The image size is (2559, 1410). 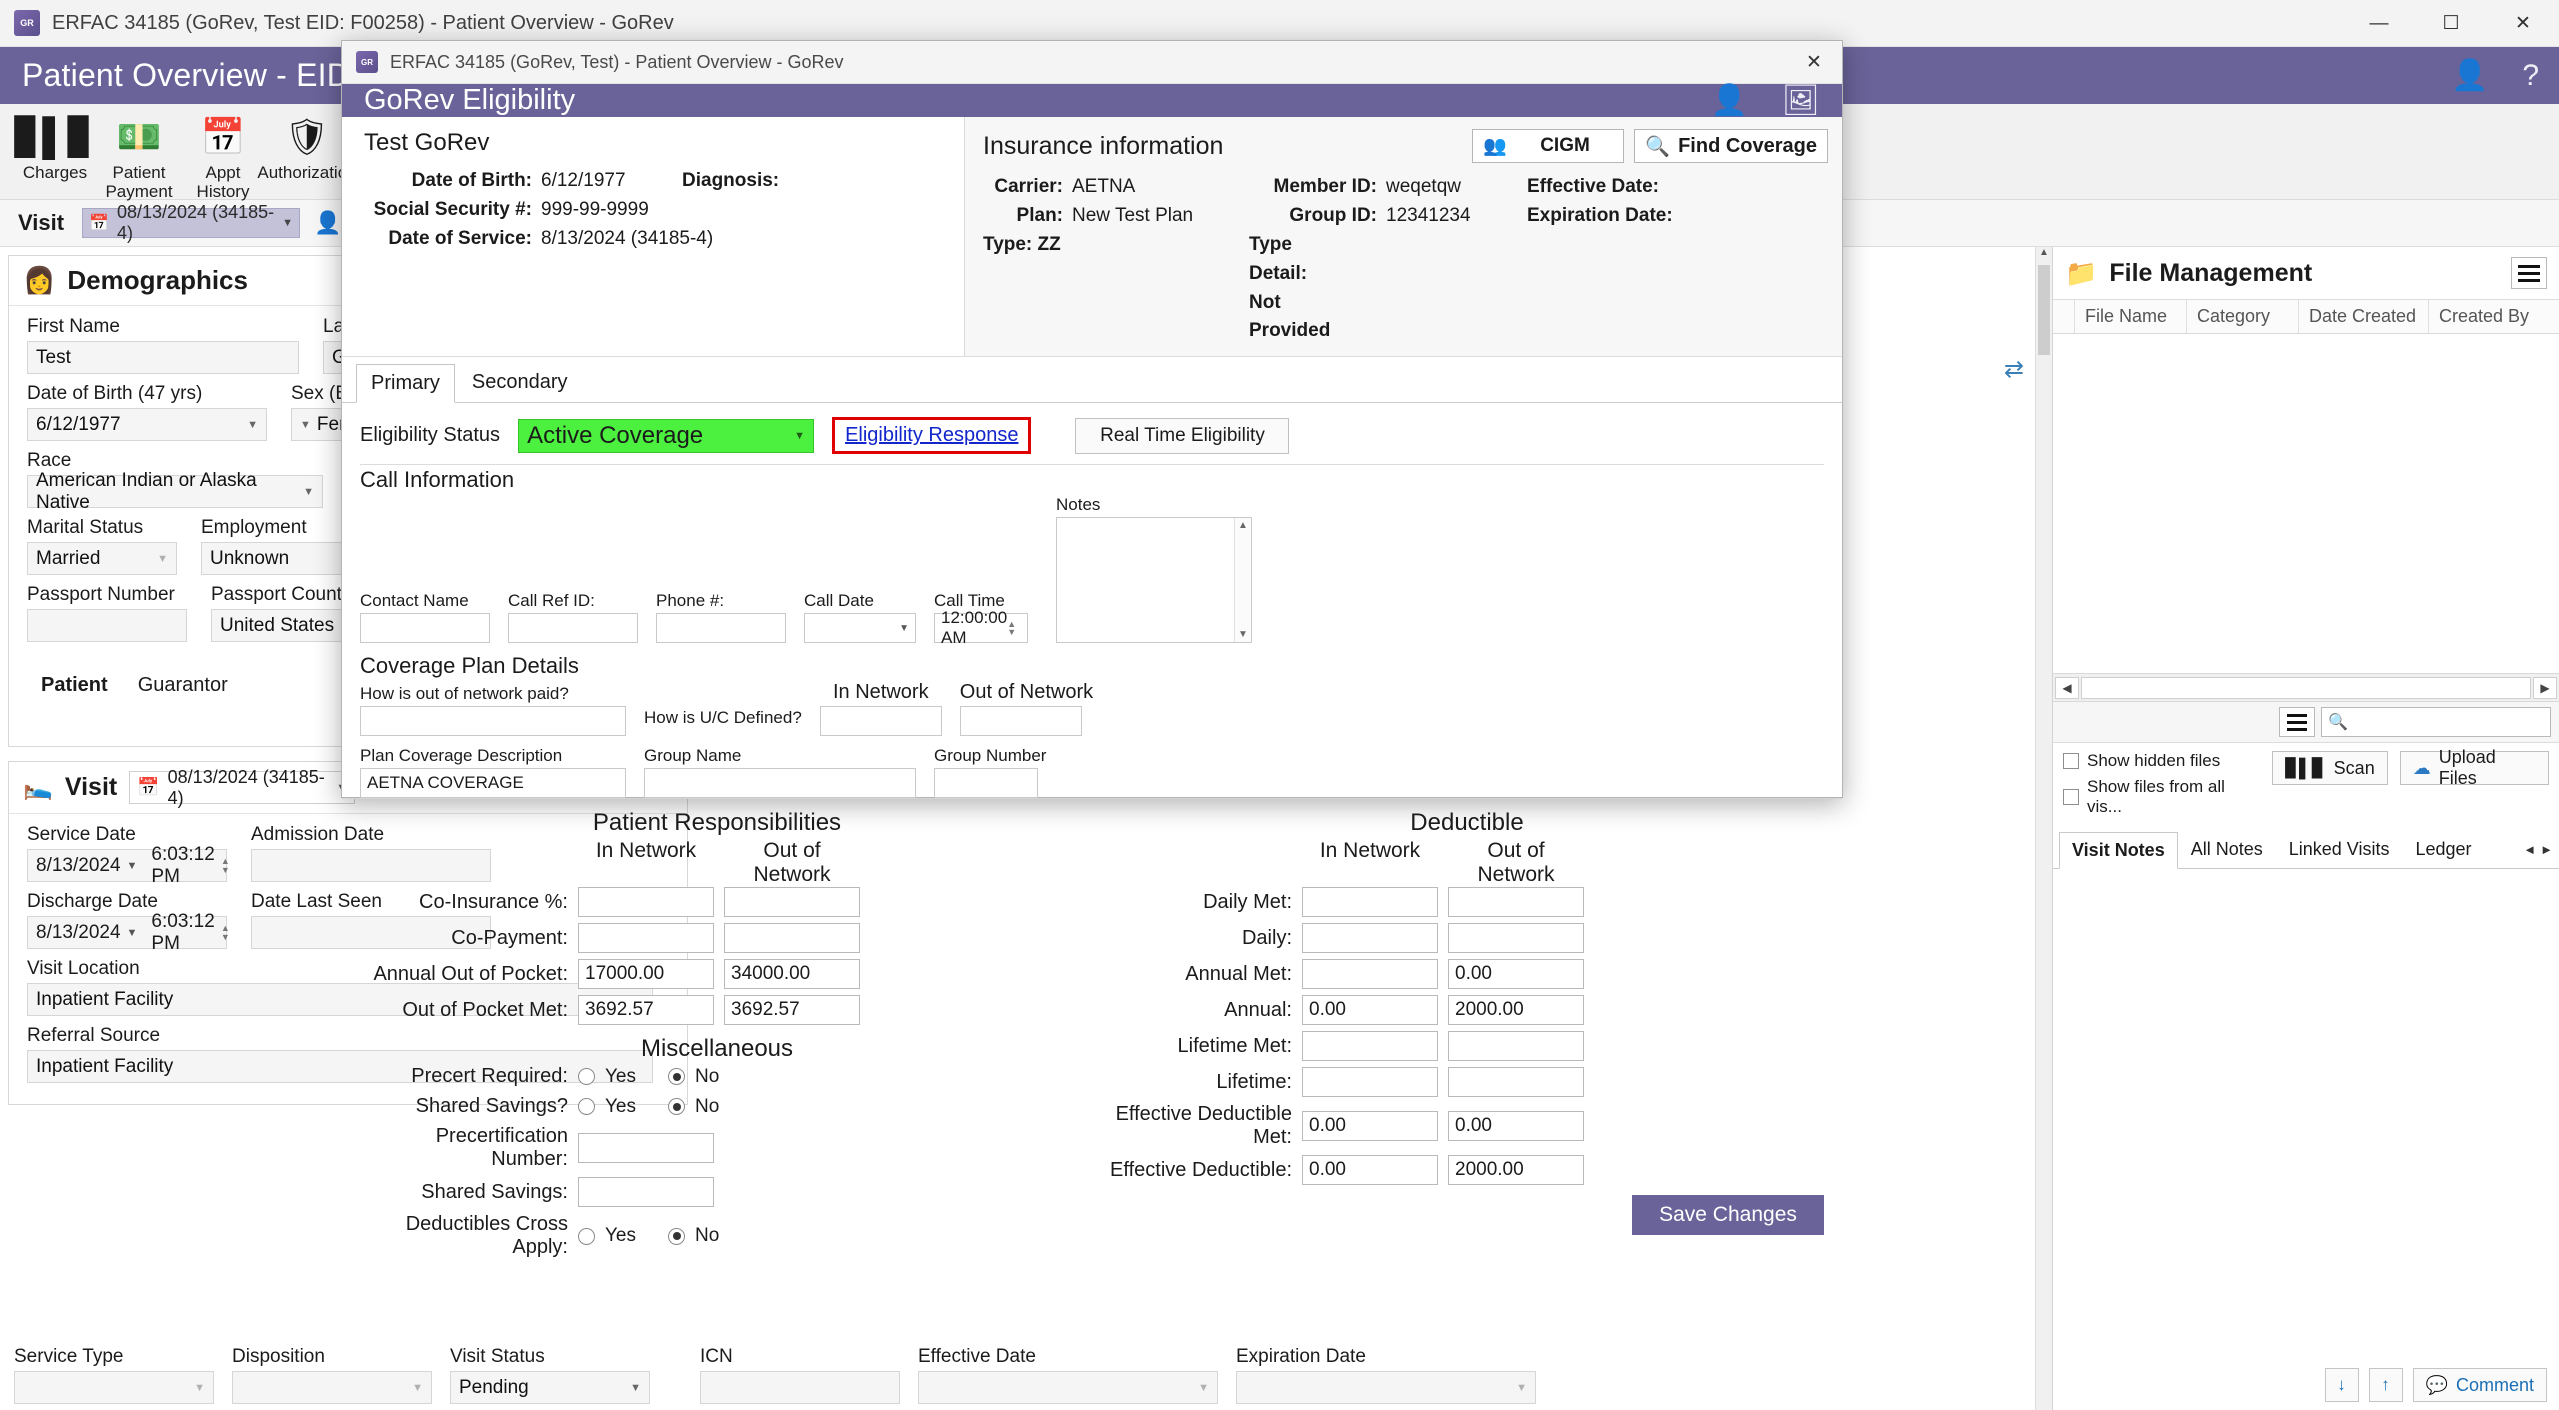 What do you see at coordinates (276, 558) in the screenshot?
I see `employment-input: Unknown` at bounding box center [276, 558].